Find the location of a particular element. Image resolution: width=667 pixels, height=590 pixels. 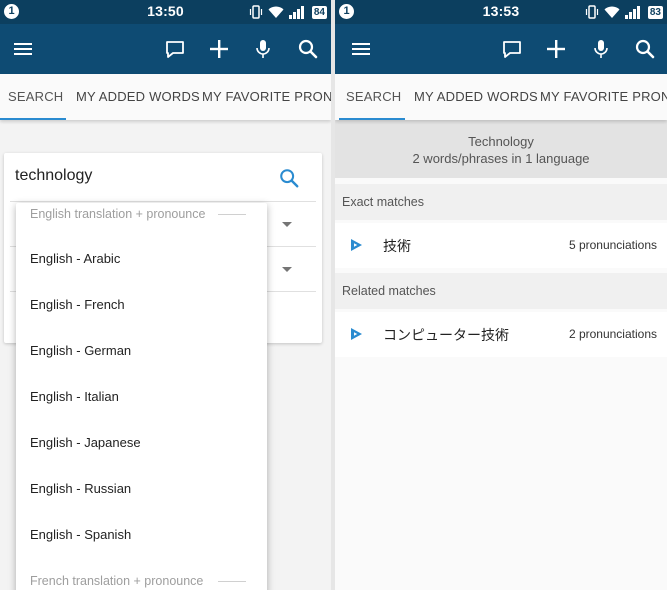

system-icons: 83 is located at coordinates (624, 12).